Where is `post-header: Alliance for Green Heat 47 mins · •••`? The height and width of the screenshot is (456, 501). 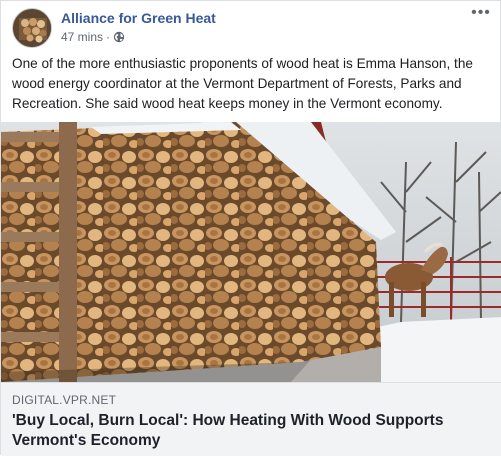 post-header: Alliance for Green Heat 47 mins · ••• is located at coordinates (252, 26).